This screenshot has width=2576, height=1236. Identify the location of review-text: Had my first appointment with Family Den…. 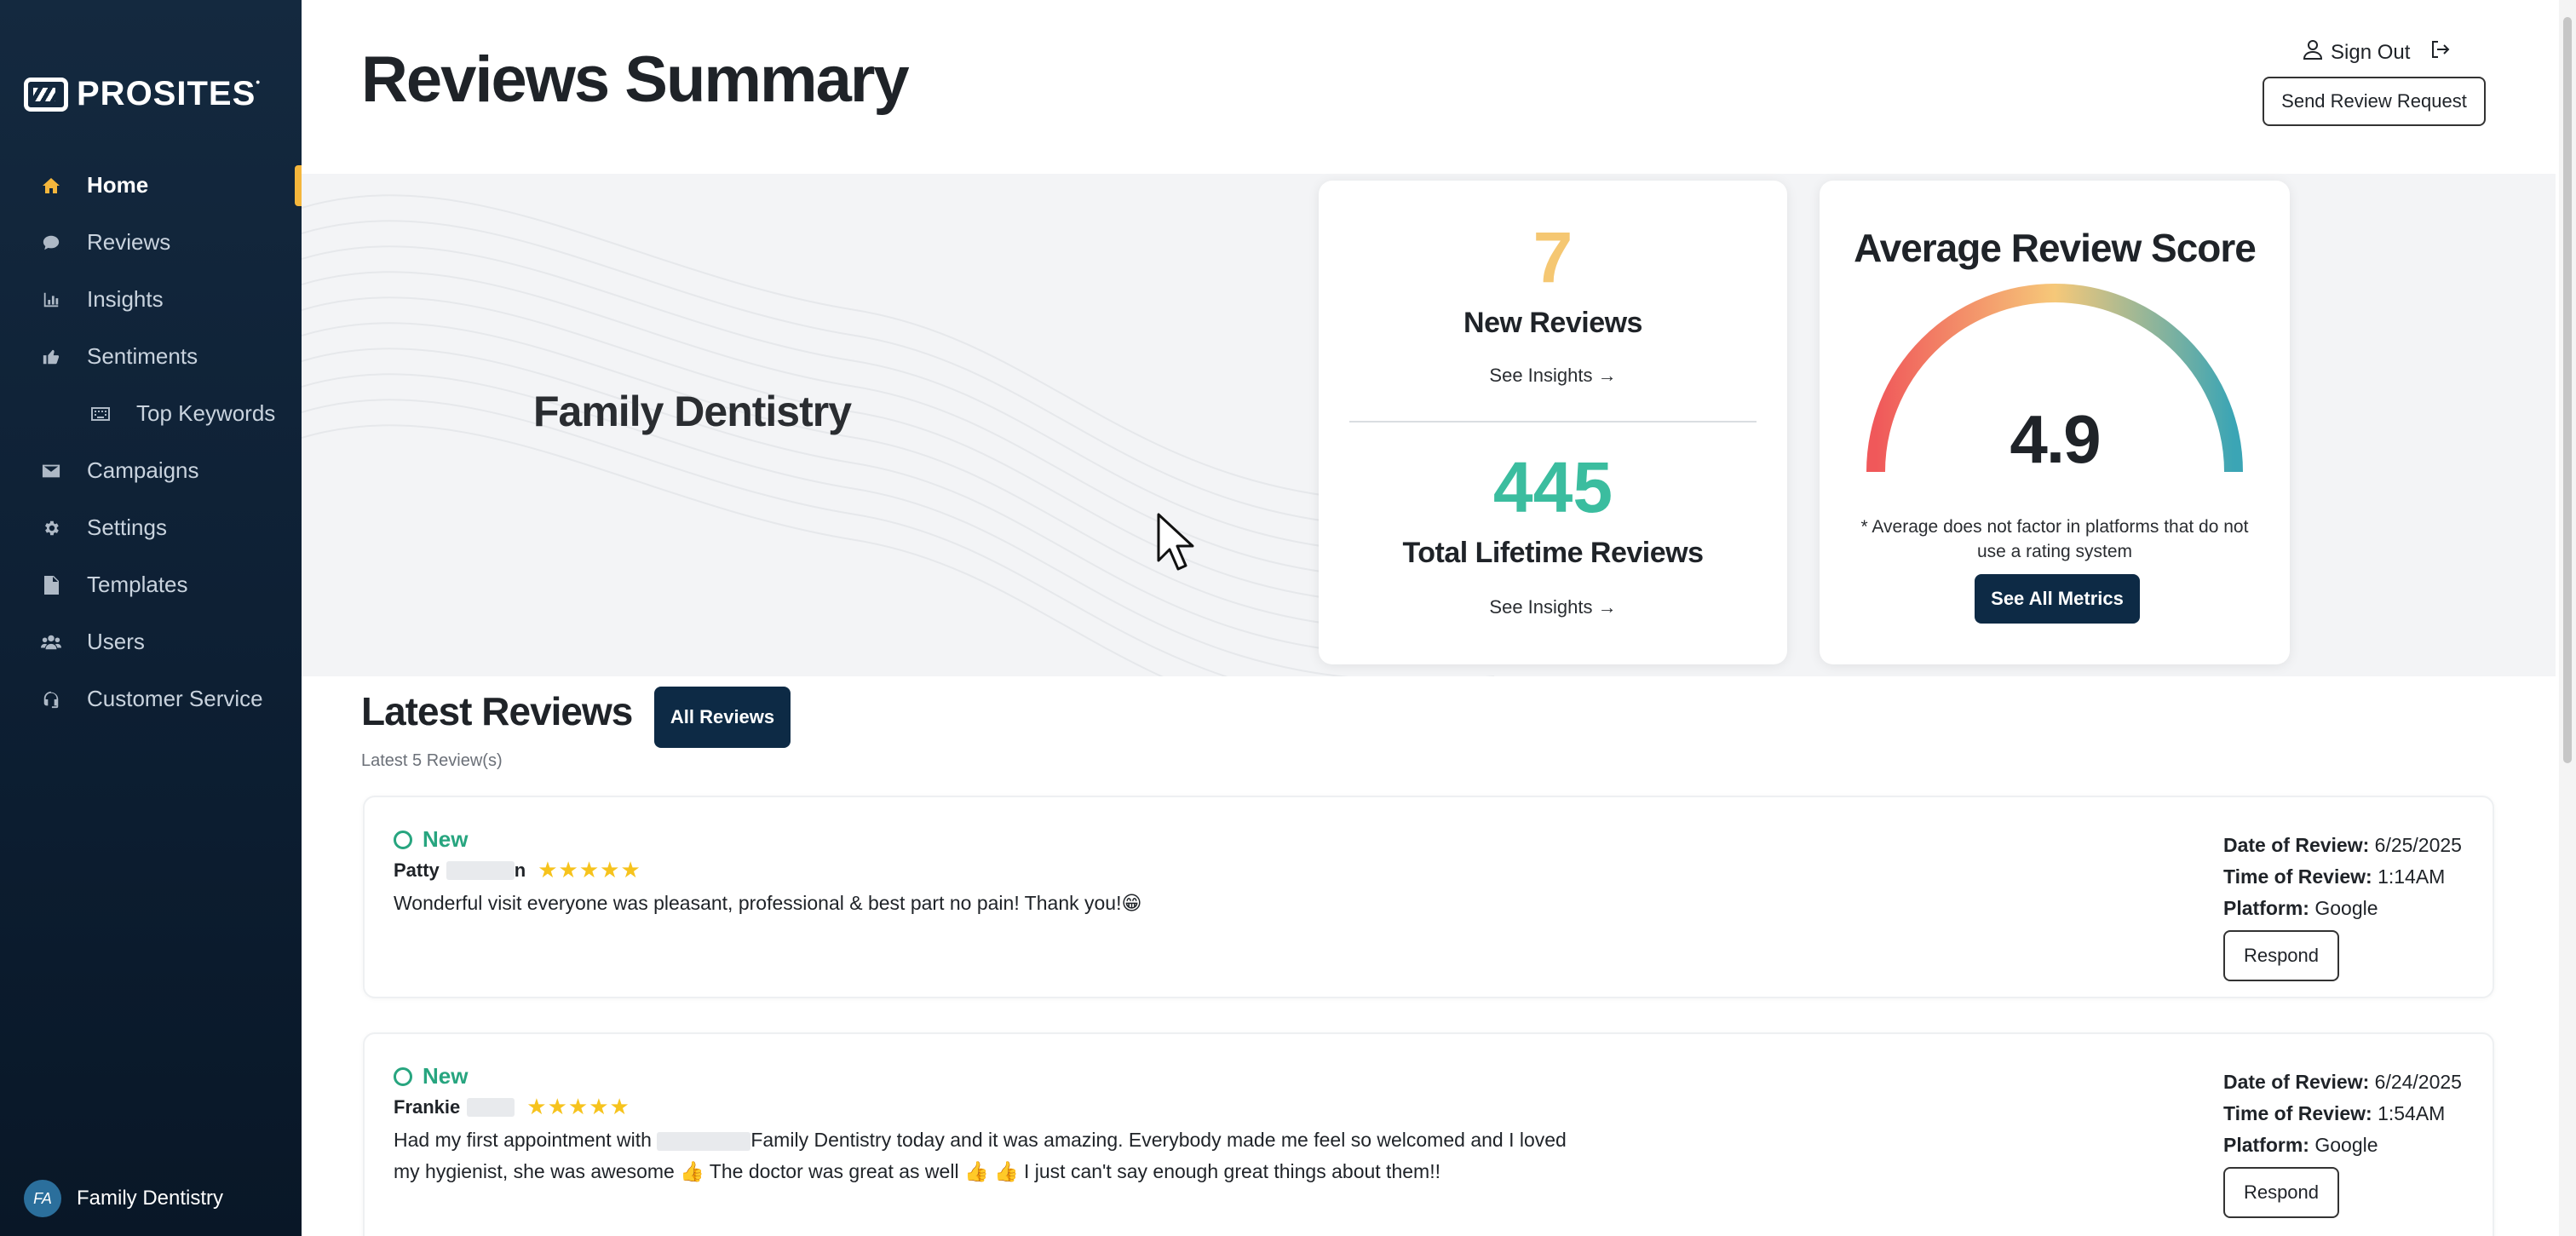
(981, 1155).